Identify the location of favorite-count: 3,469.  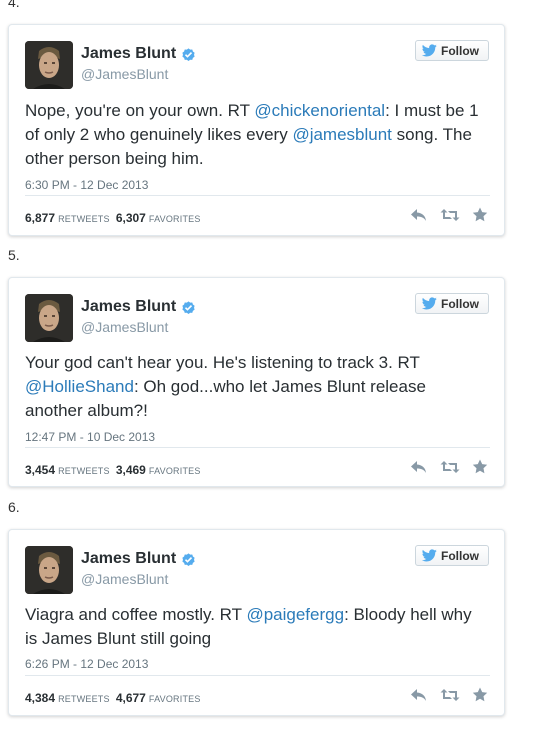
(131, 470).